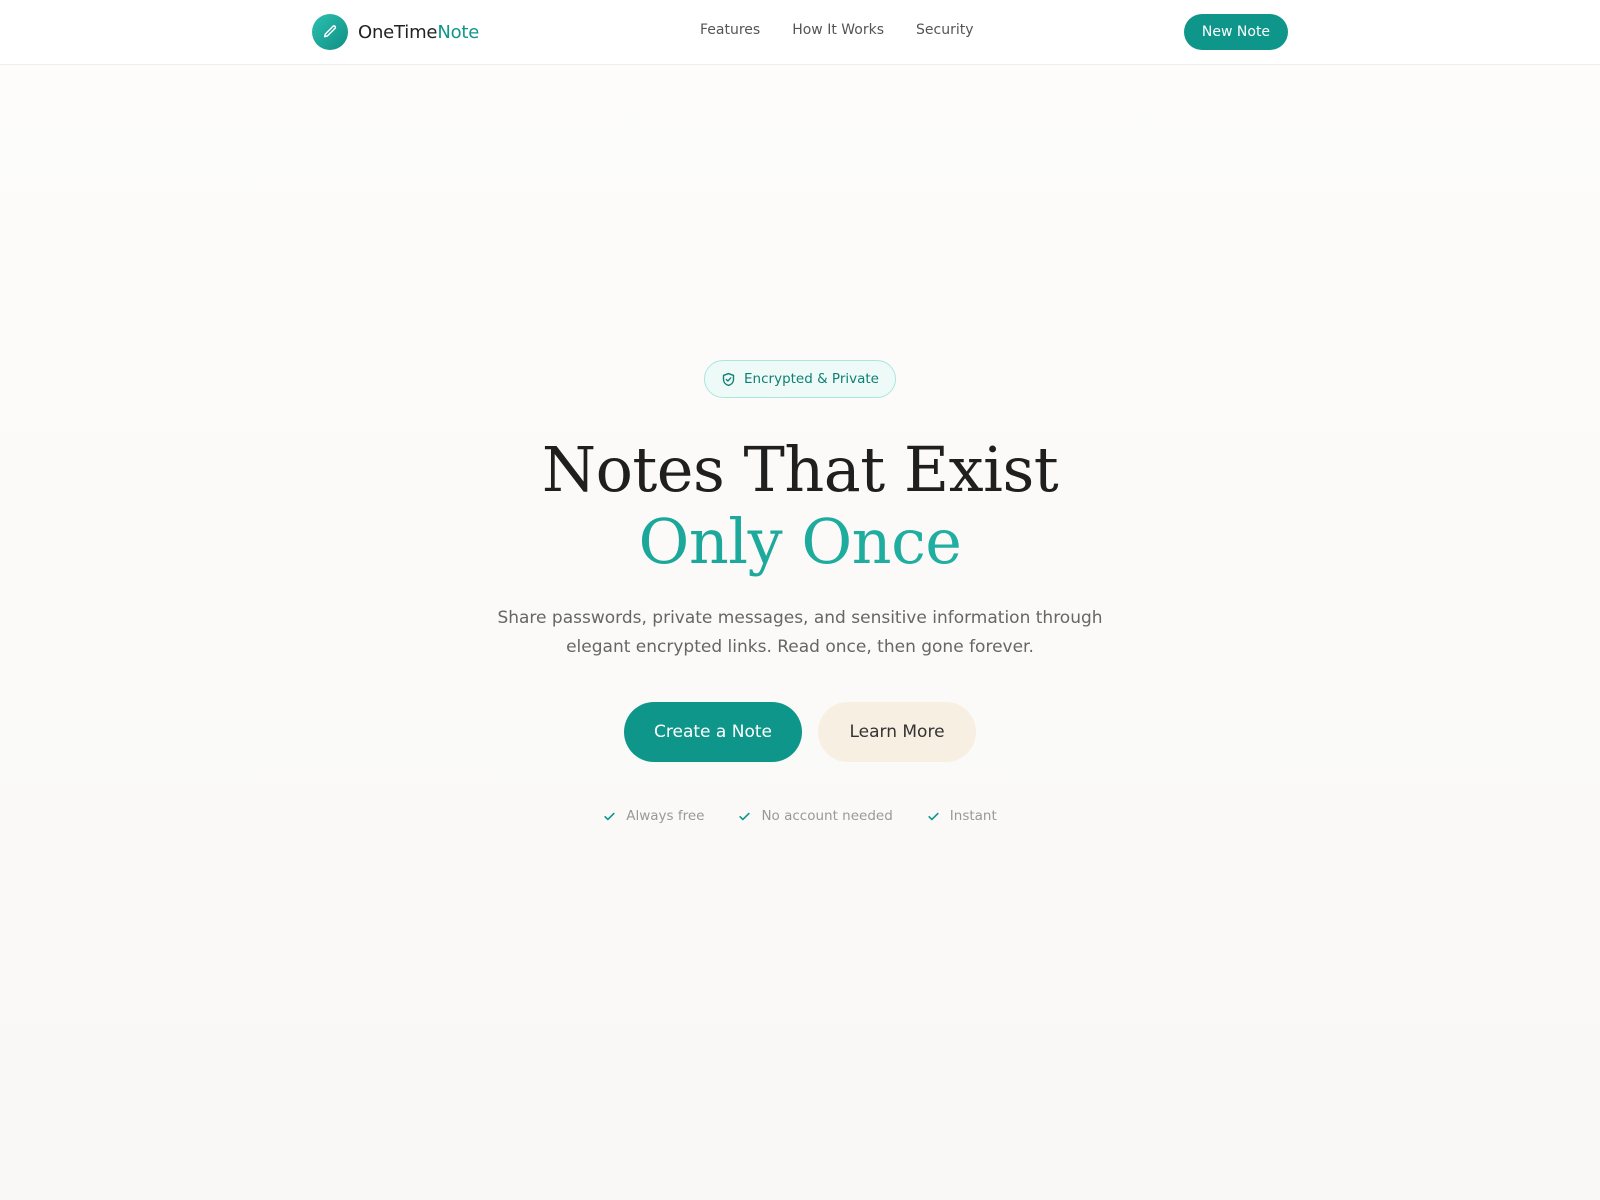  What do you see at coordinates (800, 469) in the screenshot?
I see `hero-title-line1: Notes That Exist` at bounding box center [800, 469].